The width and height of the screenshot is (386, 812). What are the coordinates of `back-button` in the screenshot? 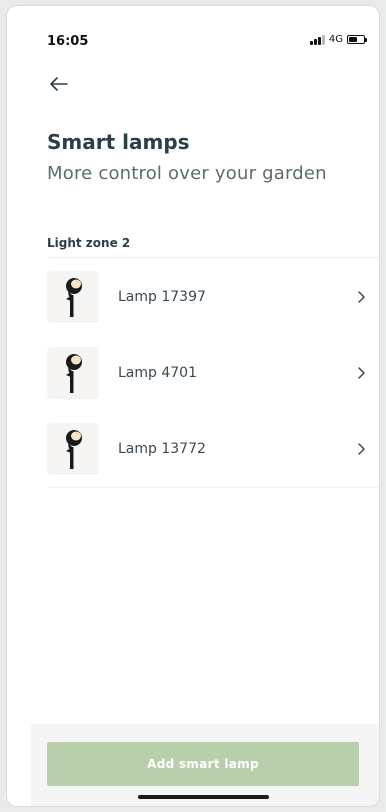 It's located at (59, 84).